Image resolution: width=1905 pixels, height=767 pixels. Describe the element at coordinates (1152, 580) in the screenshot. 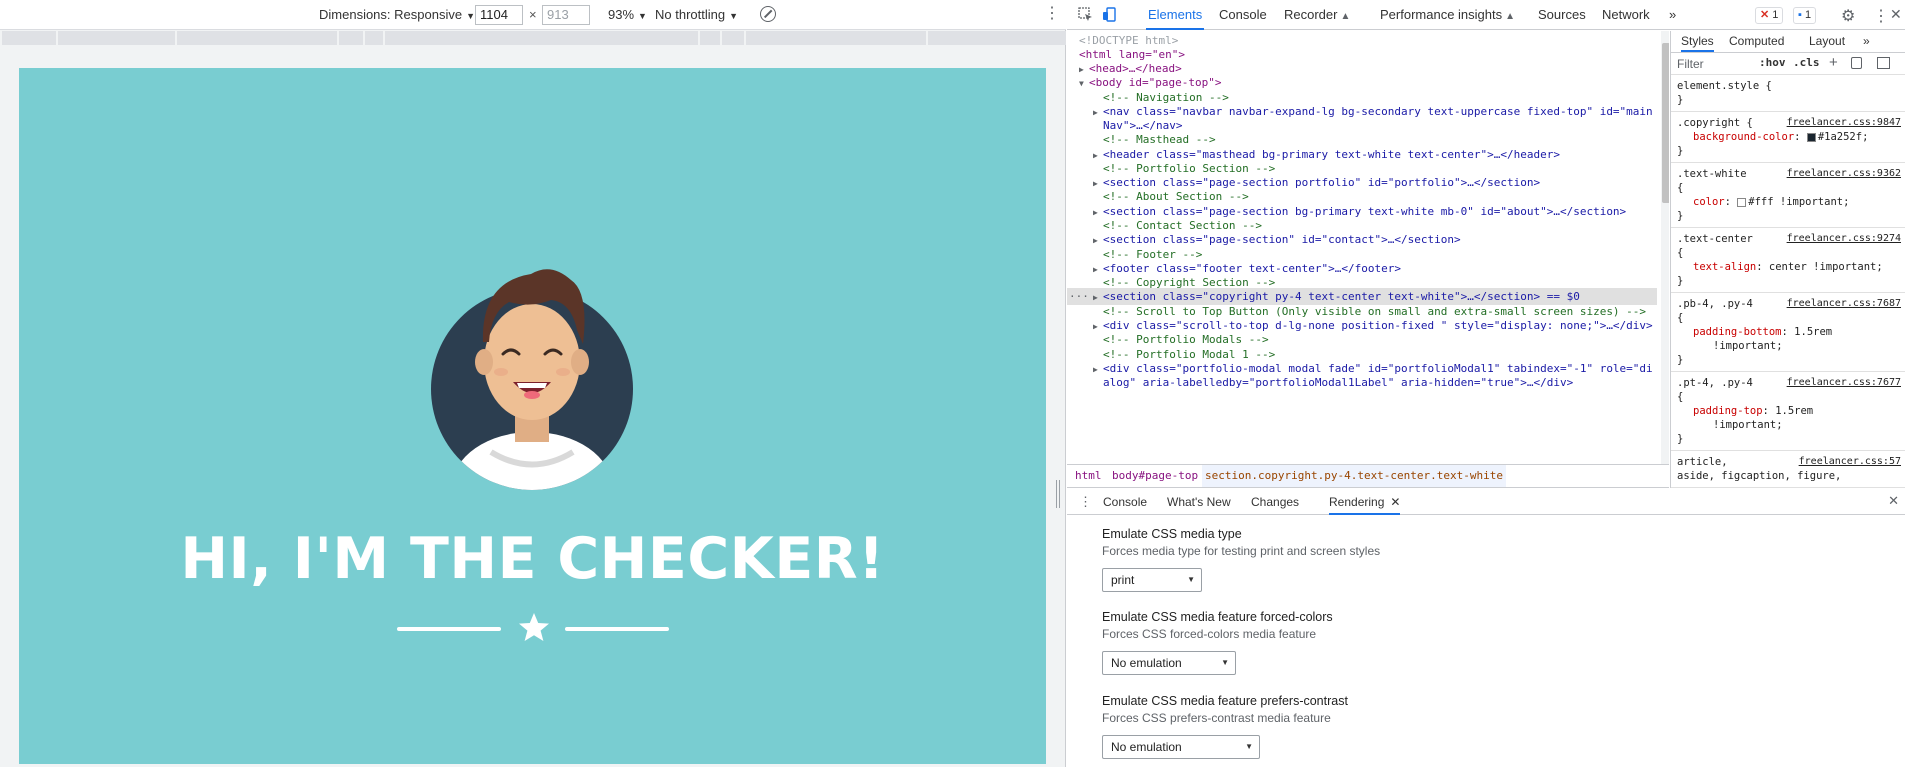

I see `media-type-select: print ▼` at that location.